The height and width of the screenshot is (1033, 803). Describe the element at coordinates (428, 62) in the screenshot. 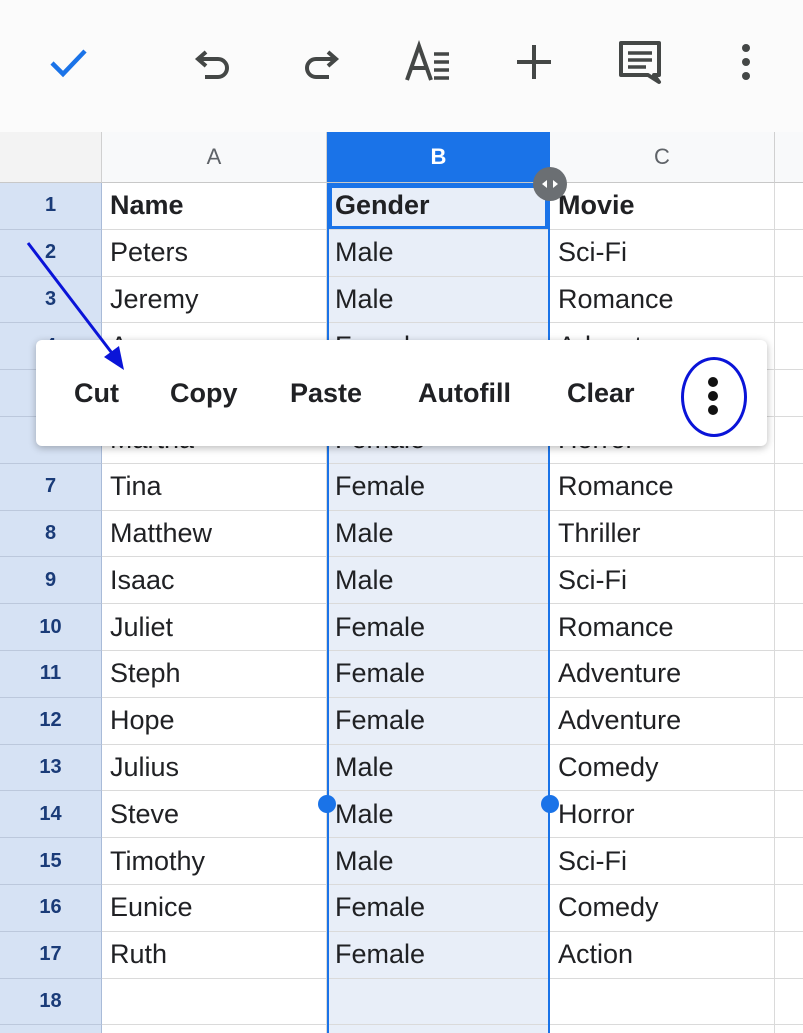

I see `text-format-icon` at that location.